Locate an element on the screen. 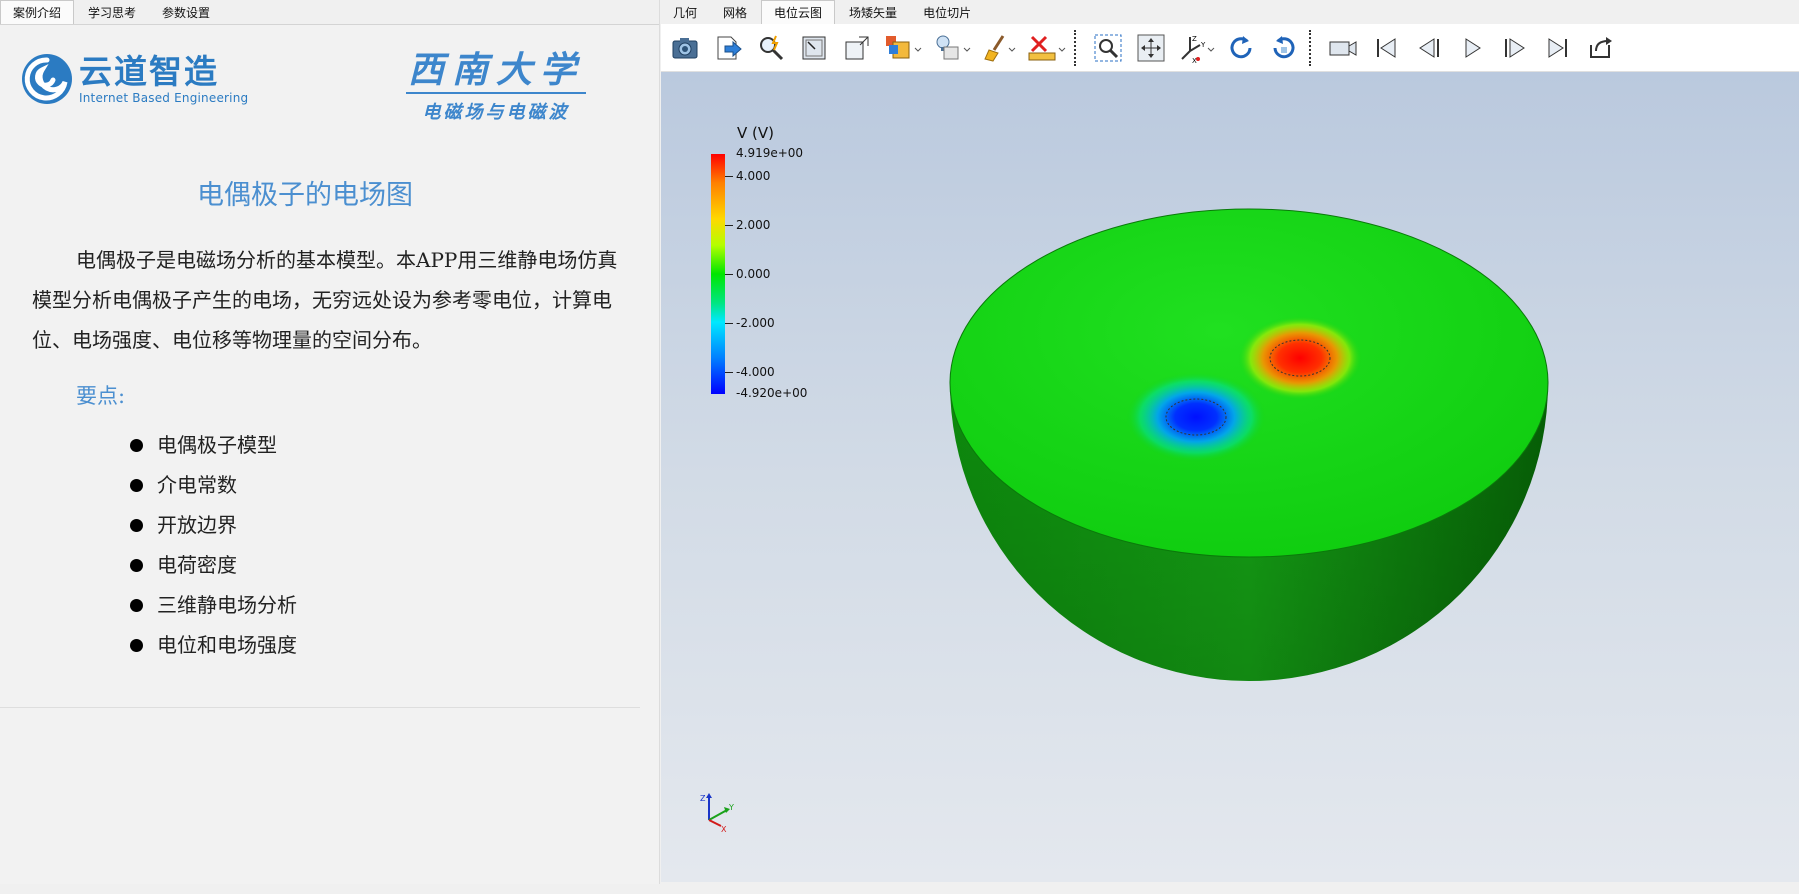 The width and height of the screenshot is (1799, 894). list-item: 电位和电场强度 is located at coordinates (213, 645).